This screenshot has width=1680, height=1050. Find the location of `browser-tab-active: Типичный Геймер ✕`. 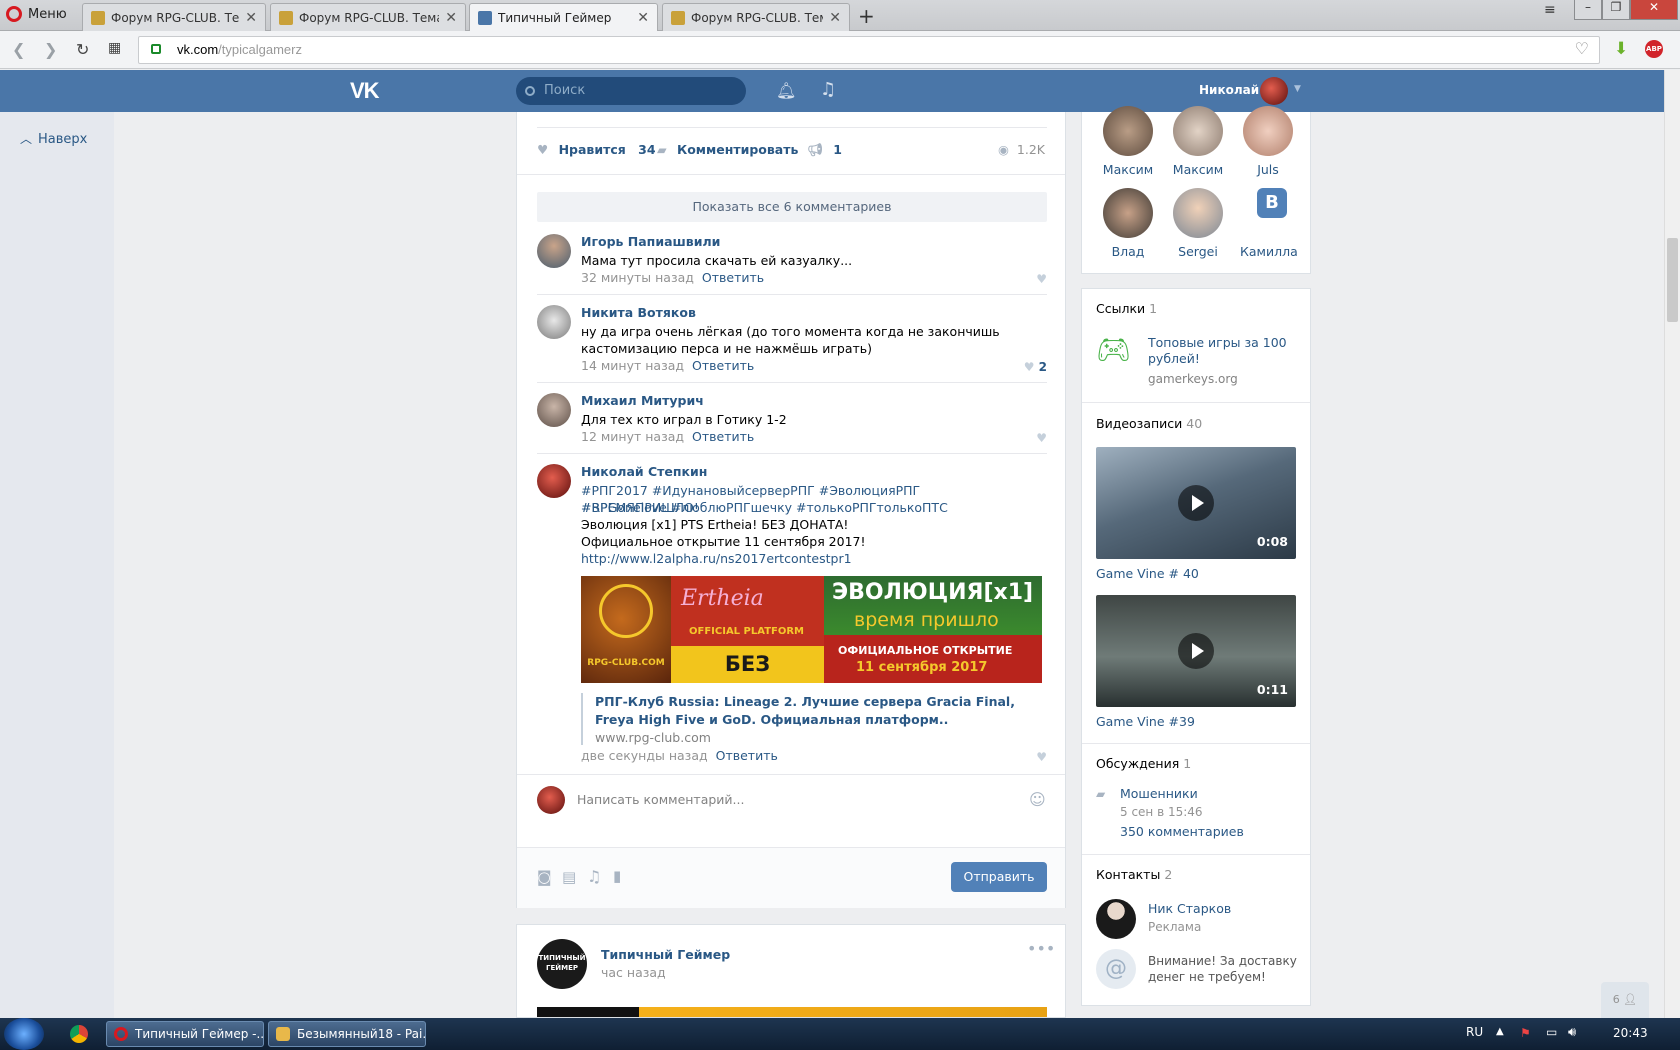

browser-tab-active: Типичный Геймер ✕ is located at coordinates (563, 17).